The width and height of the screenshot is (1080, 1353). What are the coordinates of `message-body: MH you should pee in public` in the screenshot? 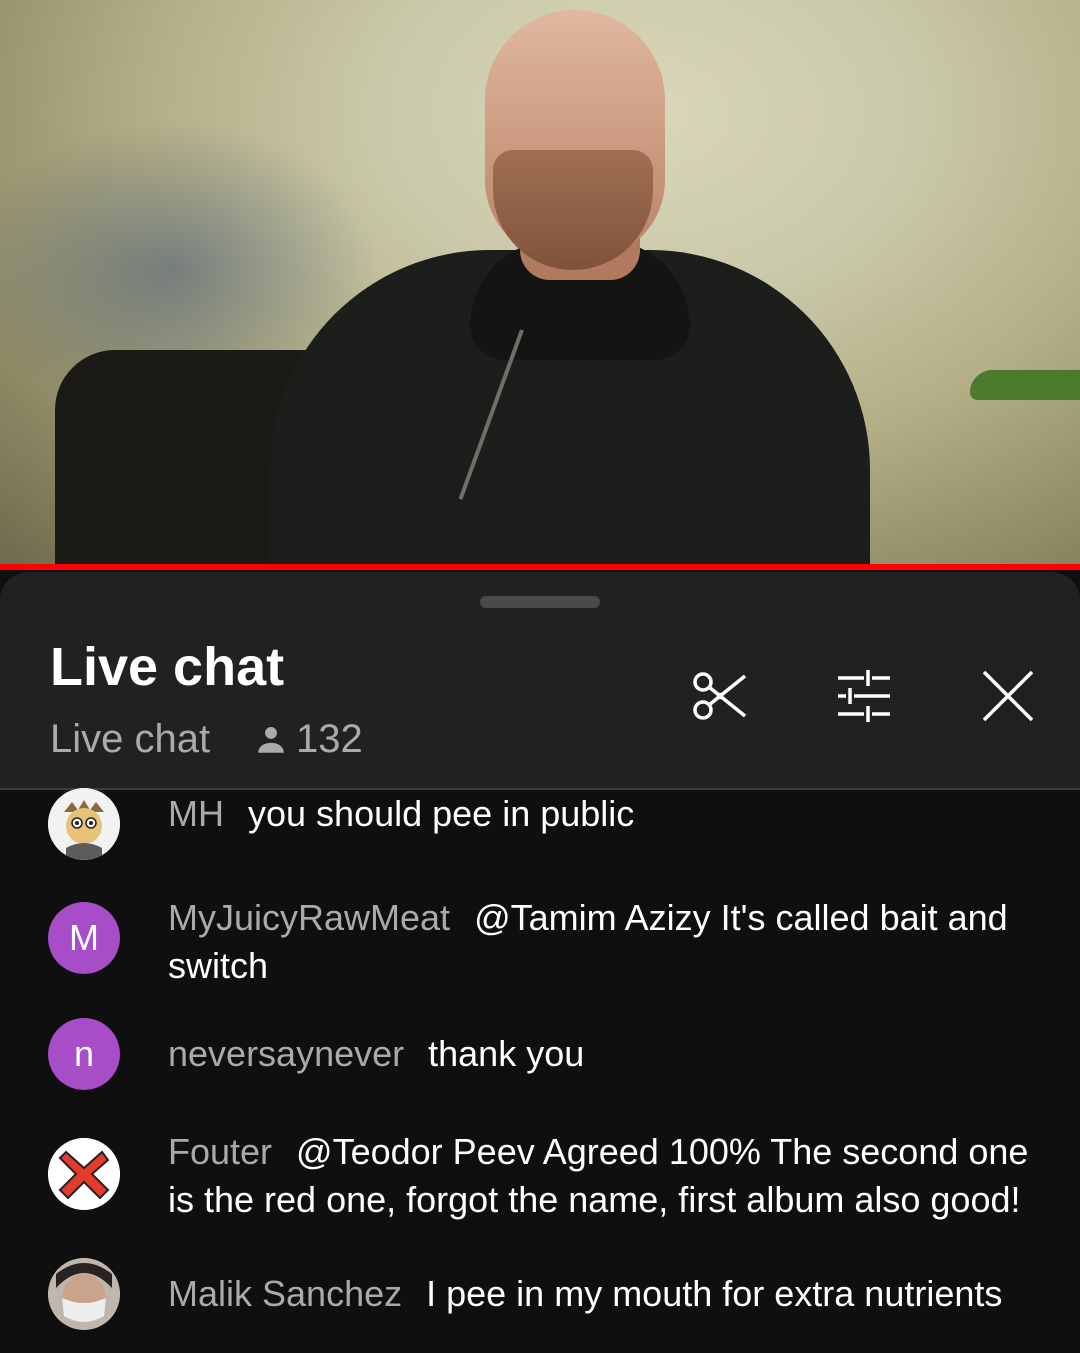 It's located at (608, 814).